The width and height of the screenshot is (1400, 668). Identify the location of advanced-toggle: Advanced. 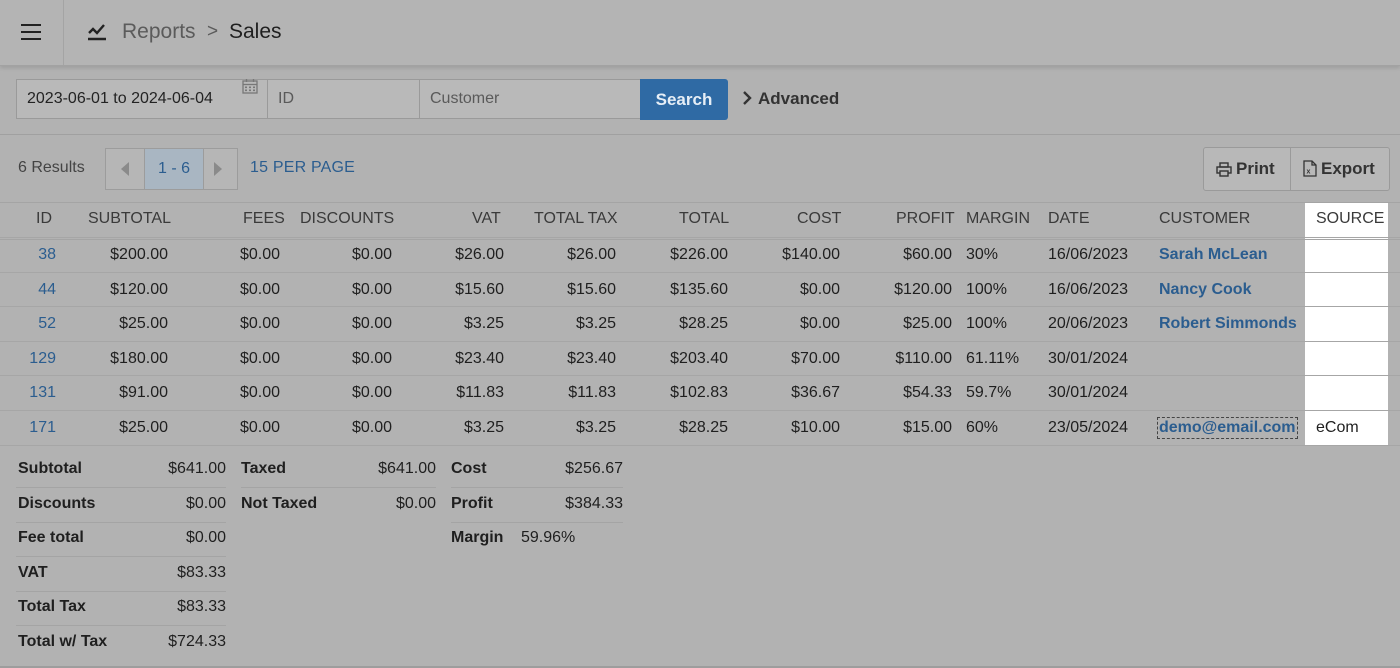
(790, 99).